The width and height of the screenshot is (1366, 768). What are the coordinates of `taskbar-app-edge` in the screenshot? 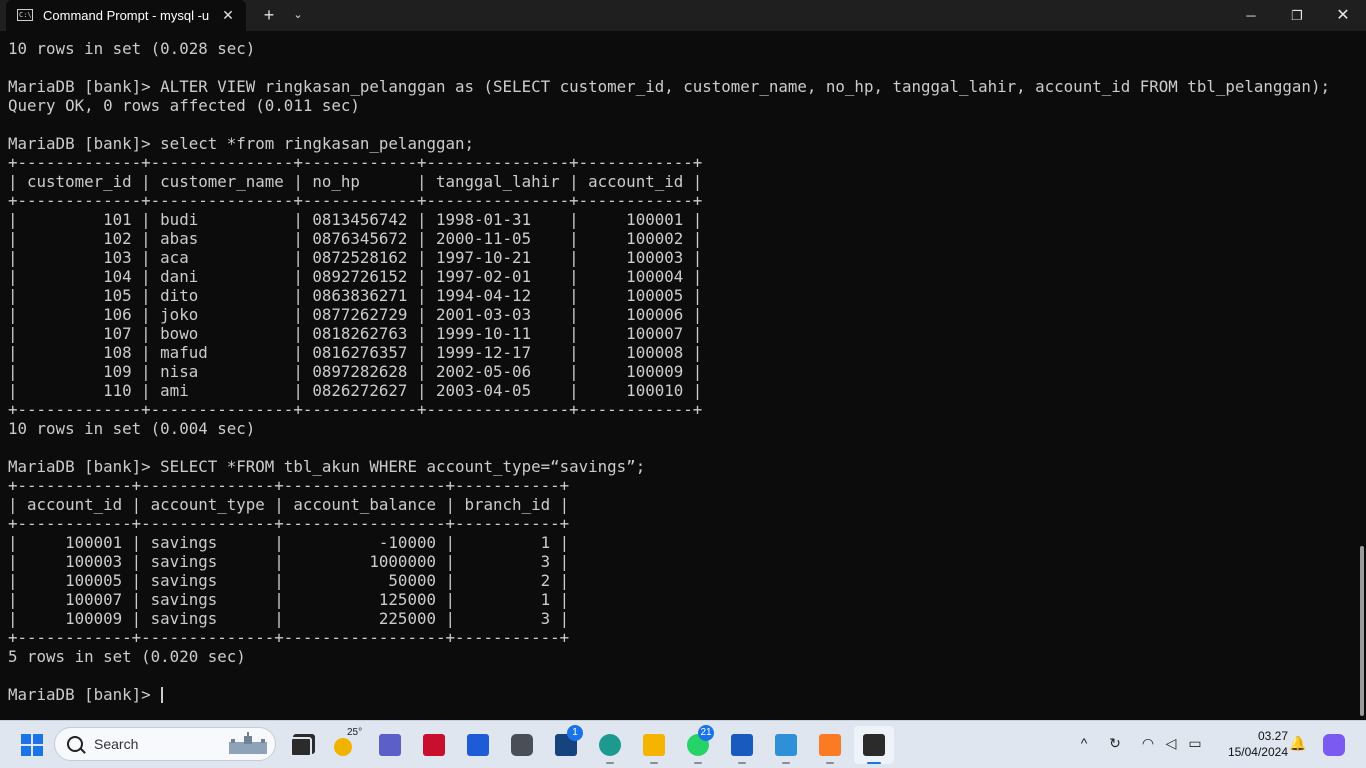 It's located at (610, 745).